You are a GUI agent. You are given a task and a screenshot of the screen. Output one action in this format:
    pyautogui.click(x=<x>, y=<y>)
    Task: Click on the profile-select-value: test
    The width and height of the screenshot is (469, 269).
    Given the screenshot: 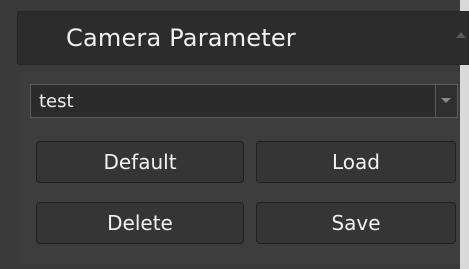 What is the action you would take?
    pyautogui.click(x=56, y=101)
    